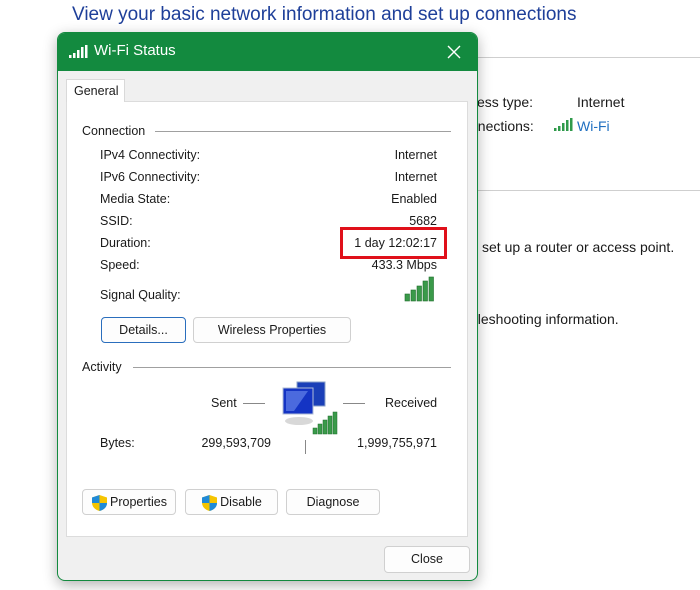  I want to click on bytes-received-value: 1,999,755,971, so click(397, 443).